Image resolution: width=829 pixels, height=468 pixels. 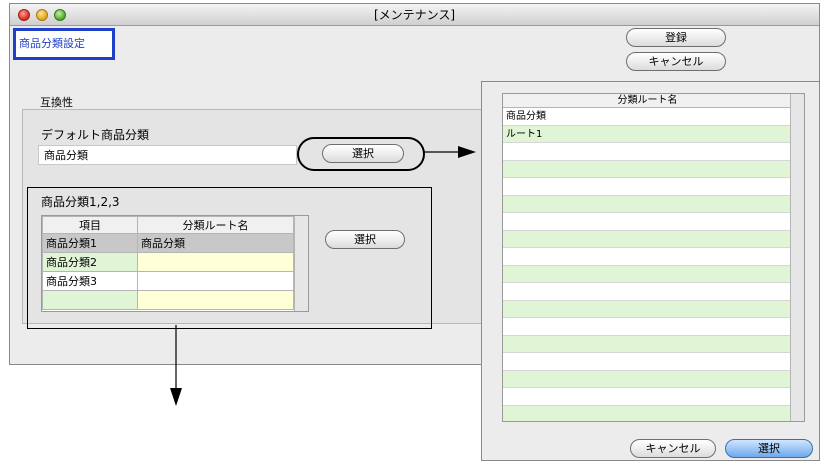 What do you see at coordinates (95, 135) in the screenshot?
I see `default-category-label: デフォルト商品分類` at bounding box center [95, 135].